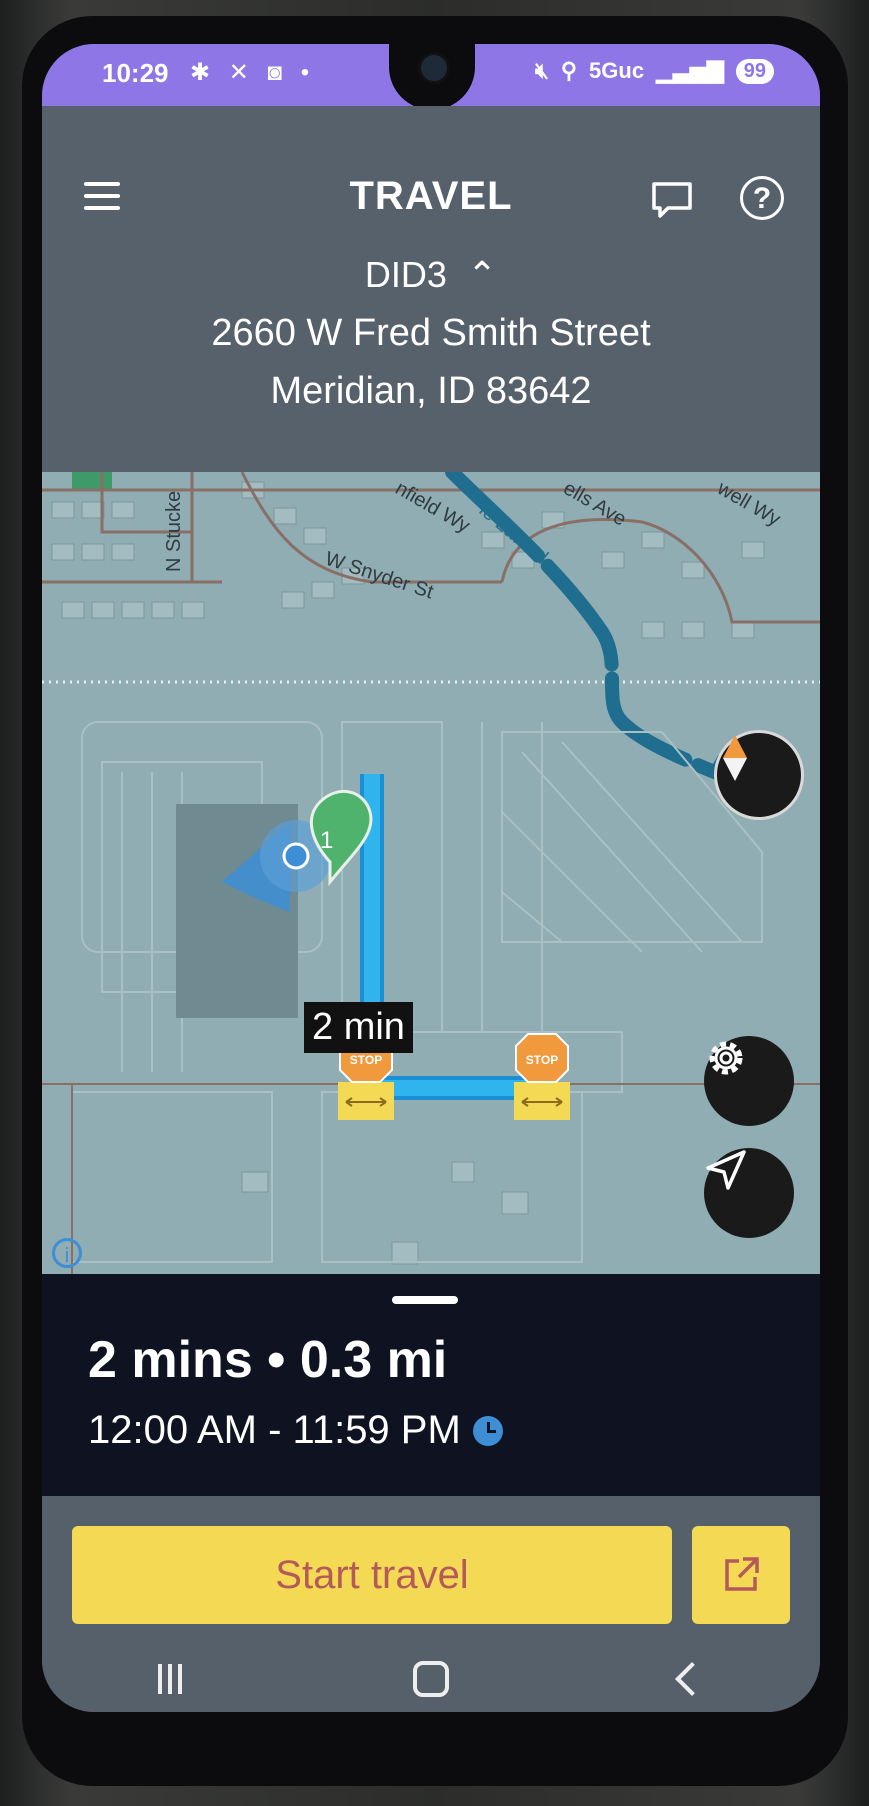 The height and width of the screenshot is (1806, 869). What do you see at coordinates (431, 333) in the screenshot?
I see `address-line-1: 2660 W Fred Smith Street` at bounding box center [431, 333].